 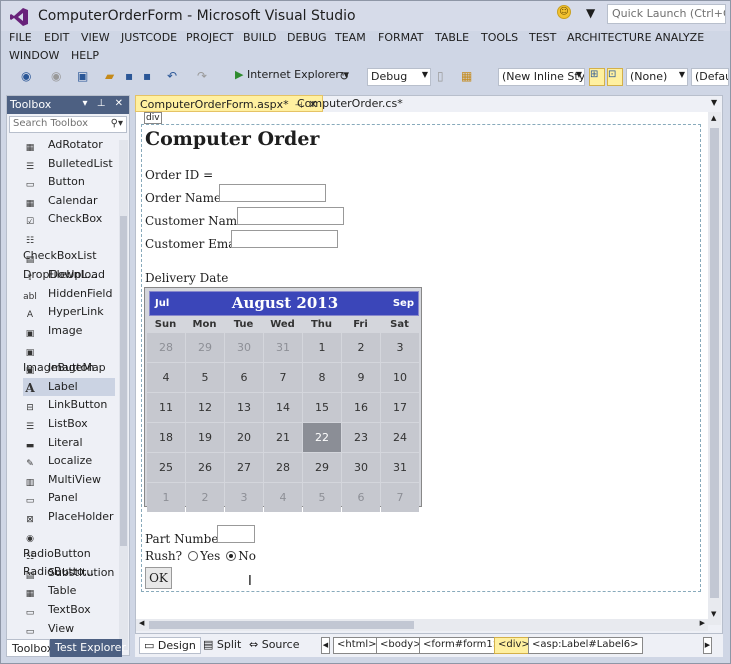 What do you see at coordinates (400, 377) in the screenshot?
I see `calendar-day: 10` at bounding box center [400, 377].